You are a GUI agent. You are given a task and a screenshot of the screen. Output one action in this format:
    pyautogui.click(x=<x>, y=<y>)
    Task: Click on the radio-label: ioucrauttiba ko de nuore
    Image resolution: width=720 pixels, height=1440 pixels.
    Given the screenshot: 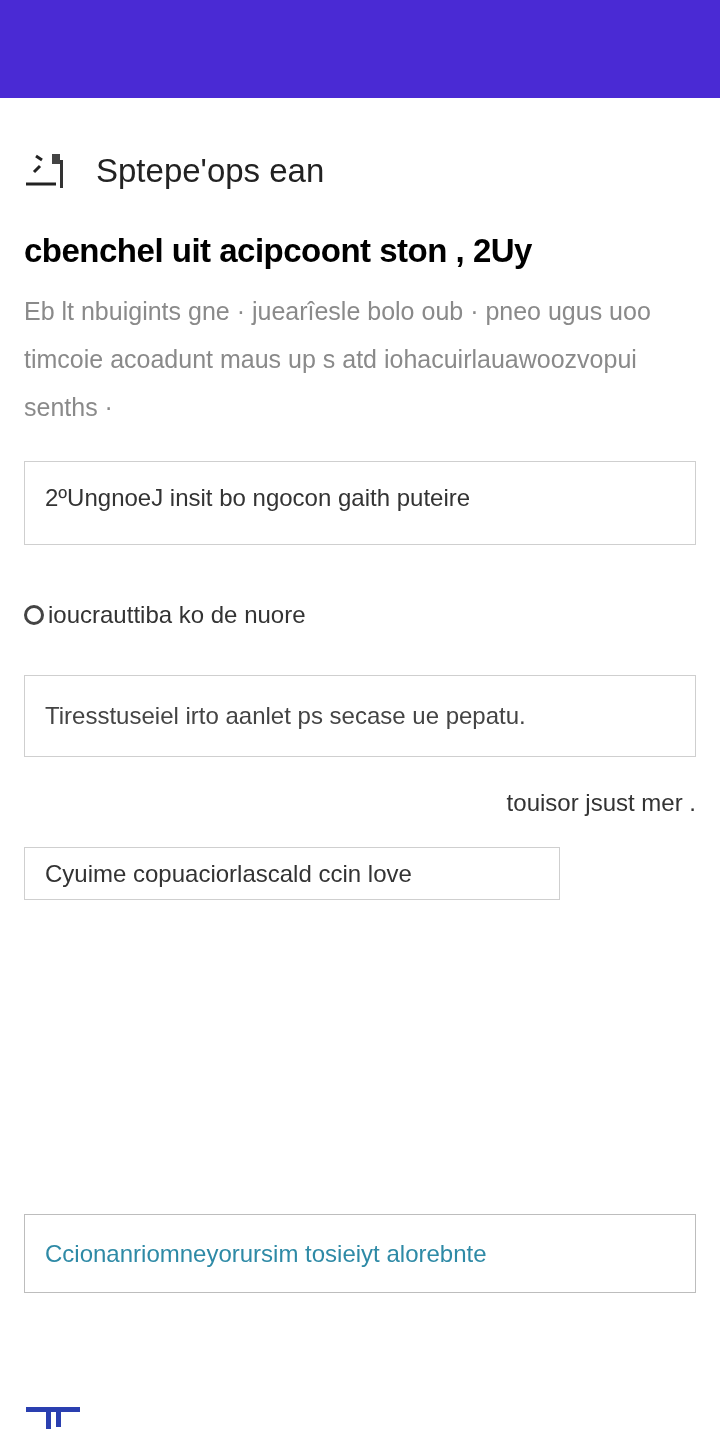 What is the action you would take?
    pyautogui.click(x=177, y=615)
    